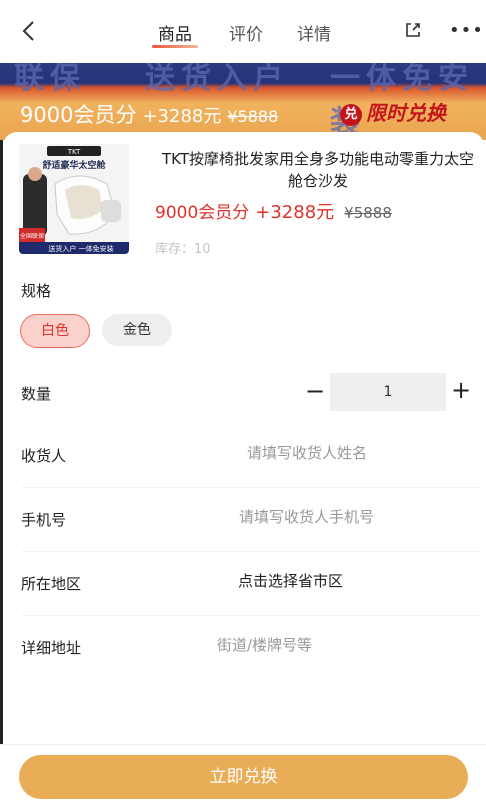 This screenshot has width=486, height=811. I want to click on banner-price: 9000会员分 +3288元 ¥5888, so click(149, 114).